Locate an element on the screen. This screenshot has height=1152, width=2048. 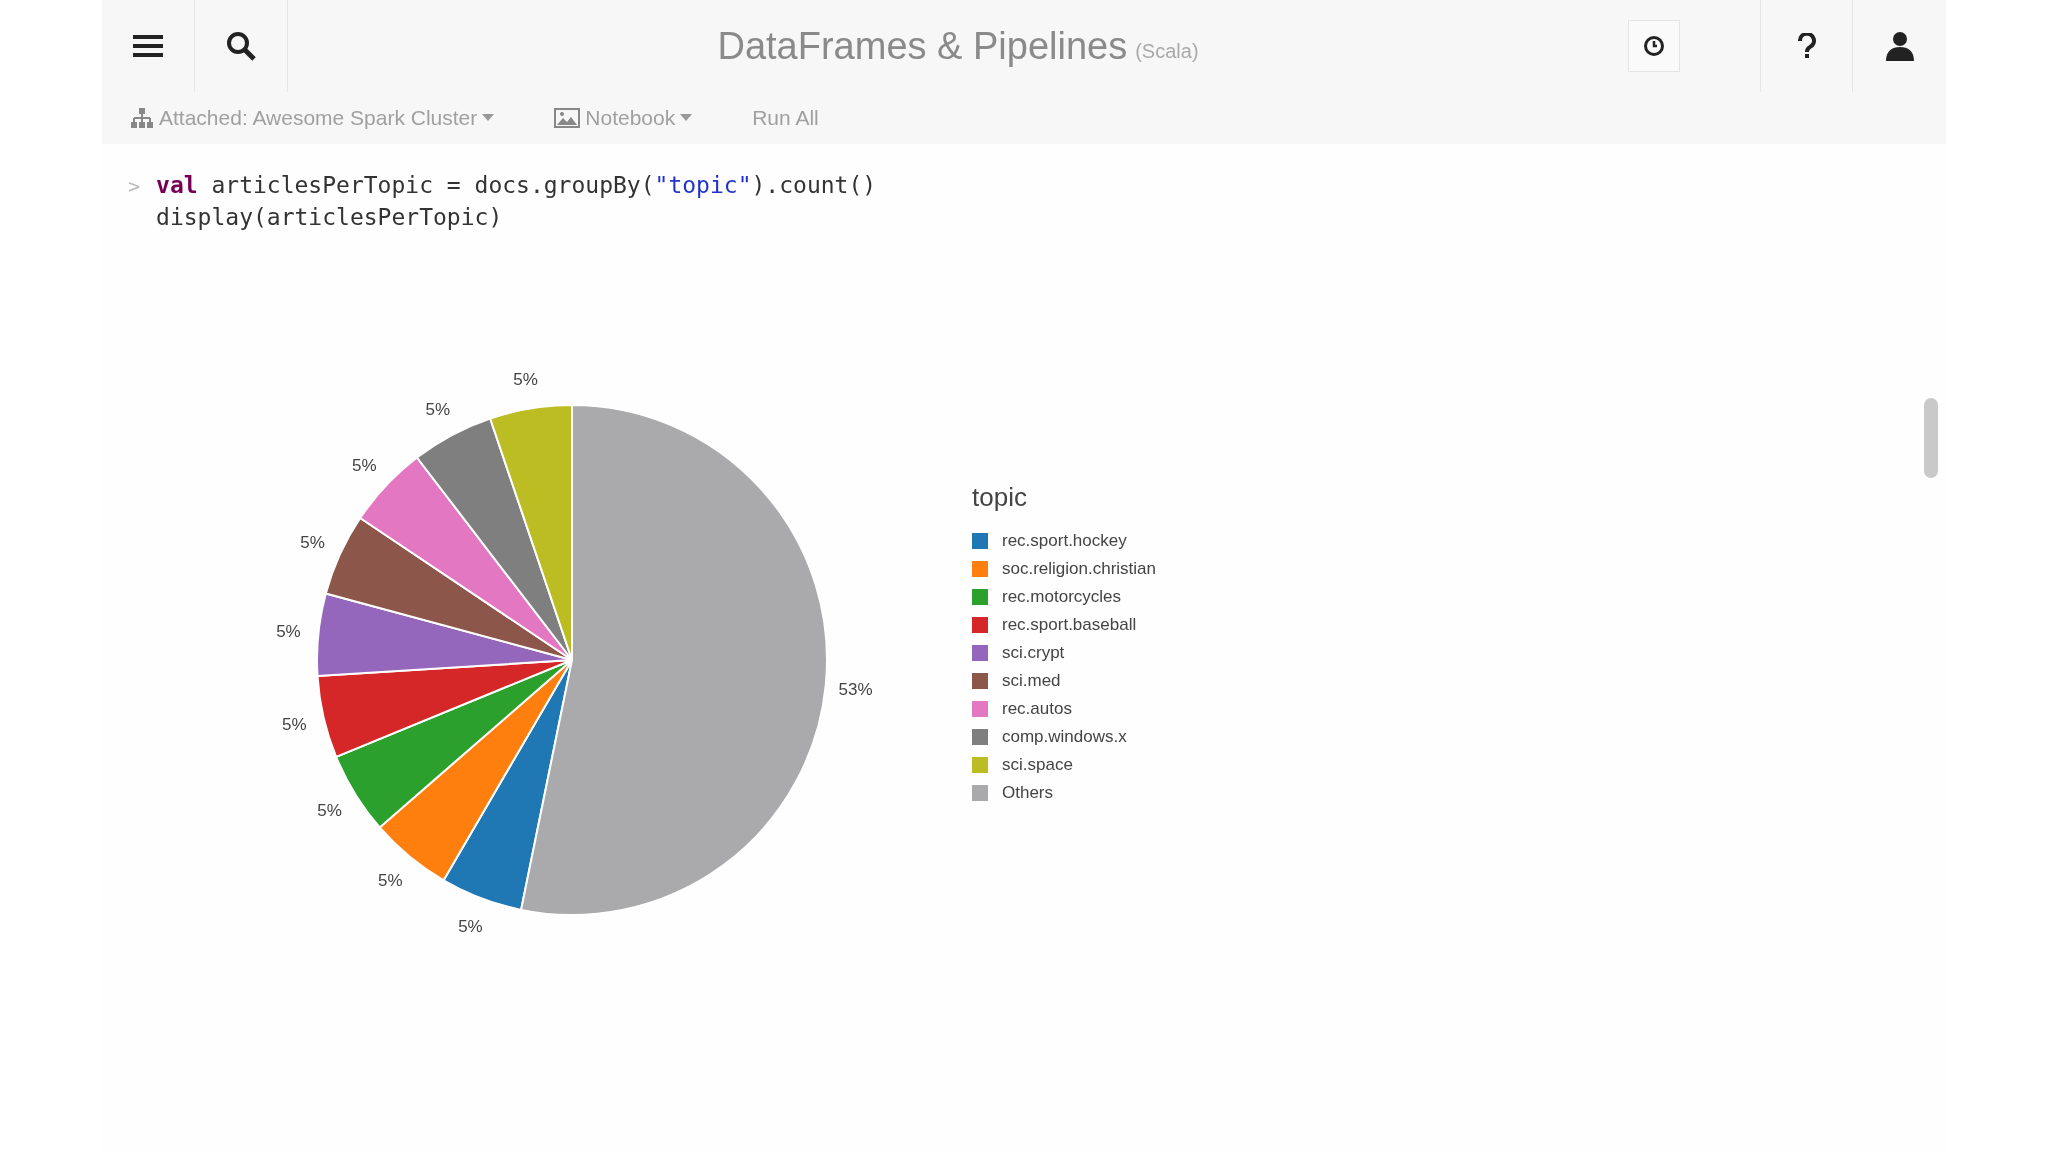
toolbar-menu: Attached: Awesome Spark Cluster is located at coordinates (312, 118).